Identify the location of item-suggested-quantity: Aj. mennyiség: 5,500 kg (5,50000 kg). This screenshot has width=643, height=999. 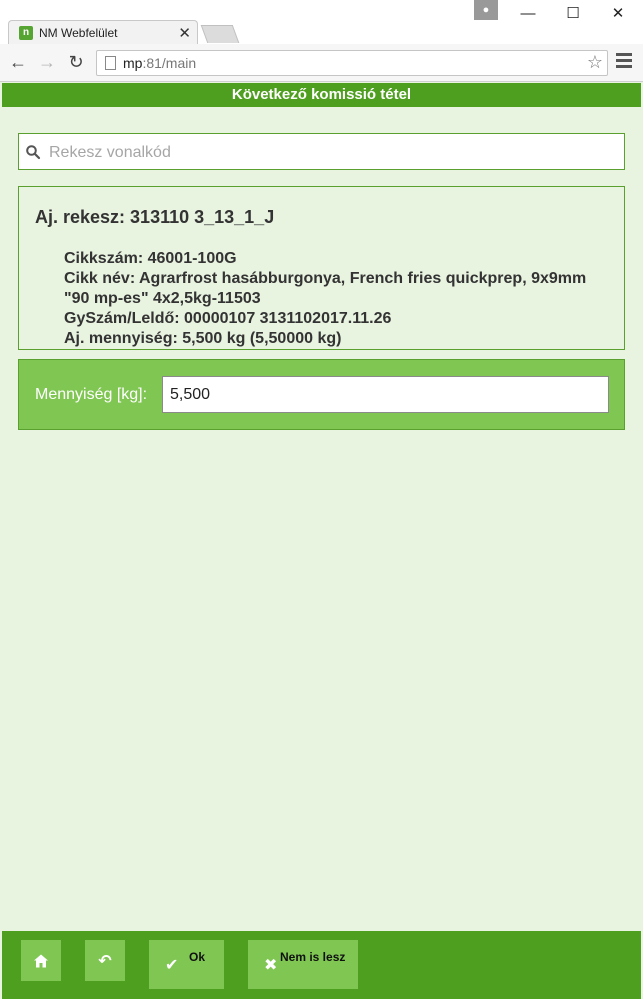
(203, 338).